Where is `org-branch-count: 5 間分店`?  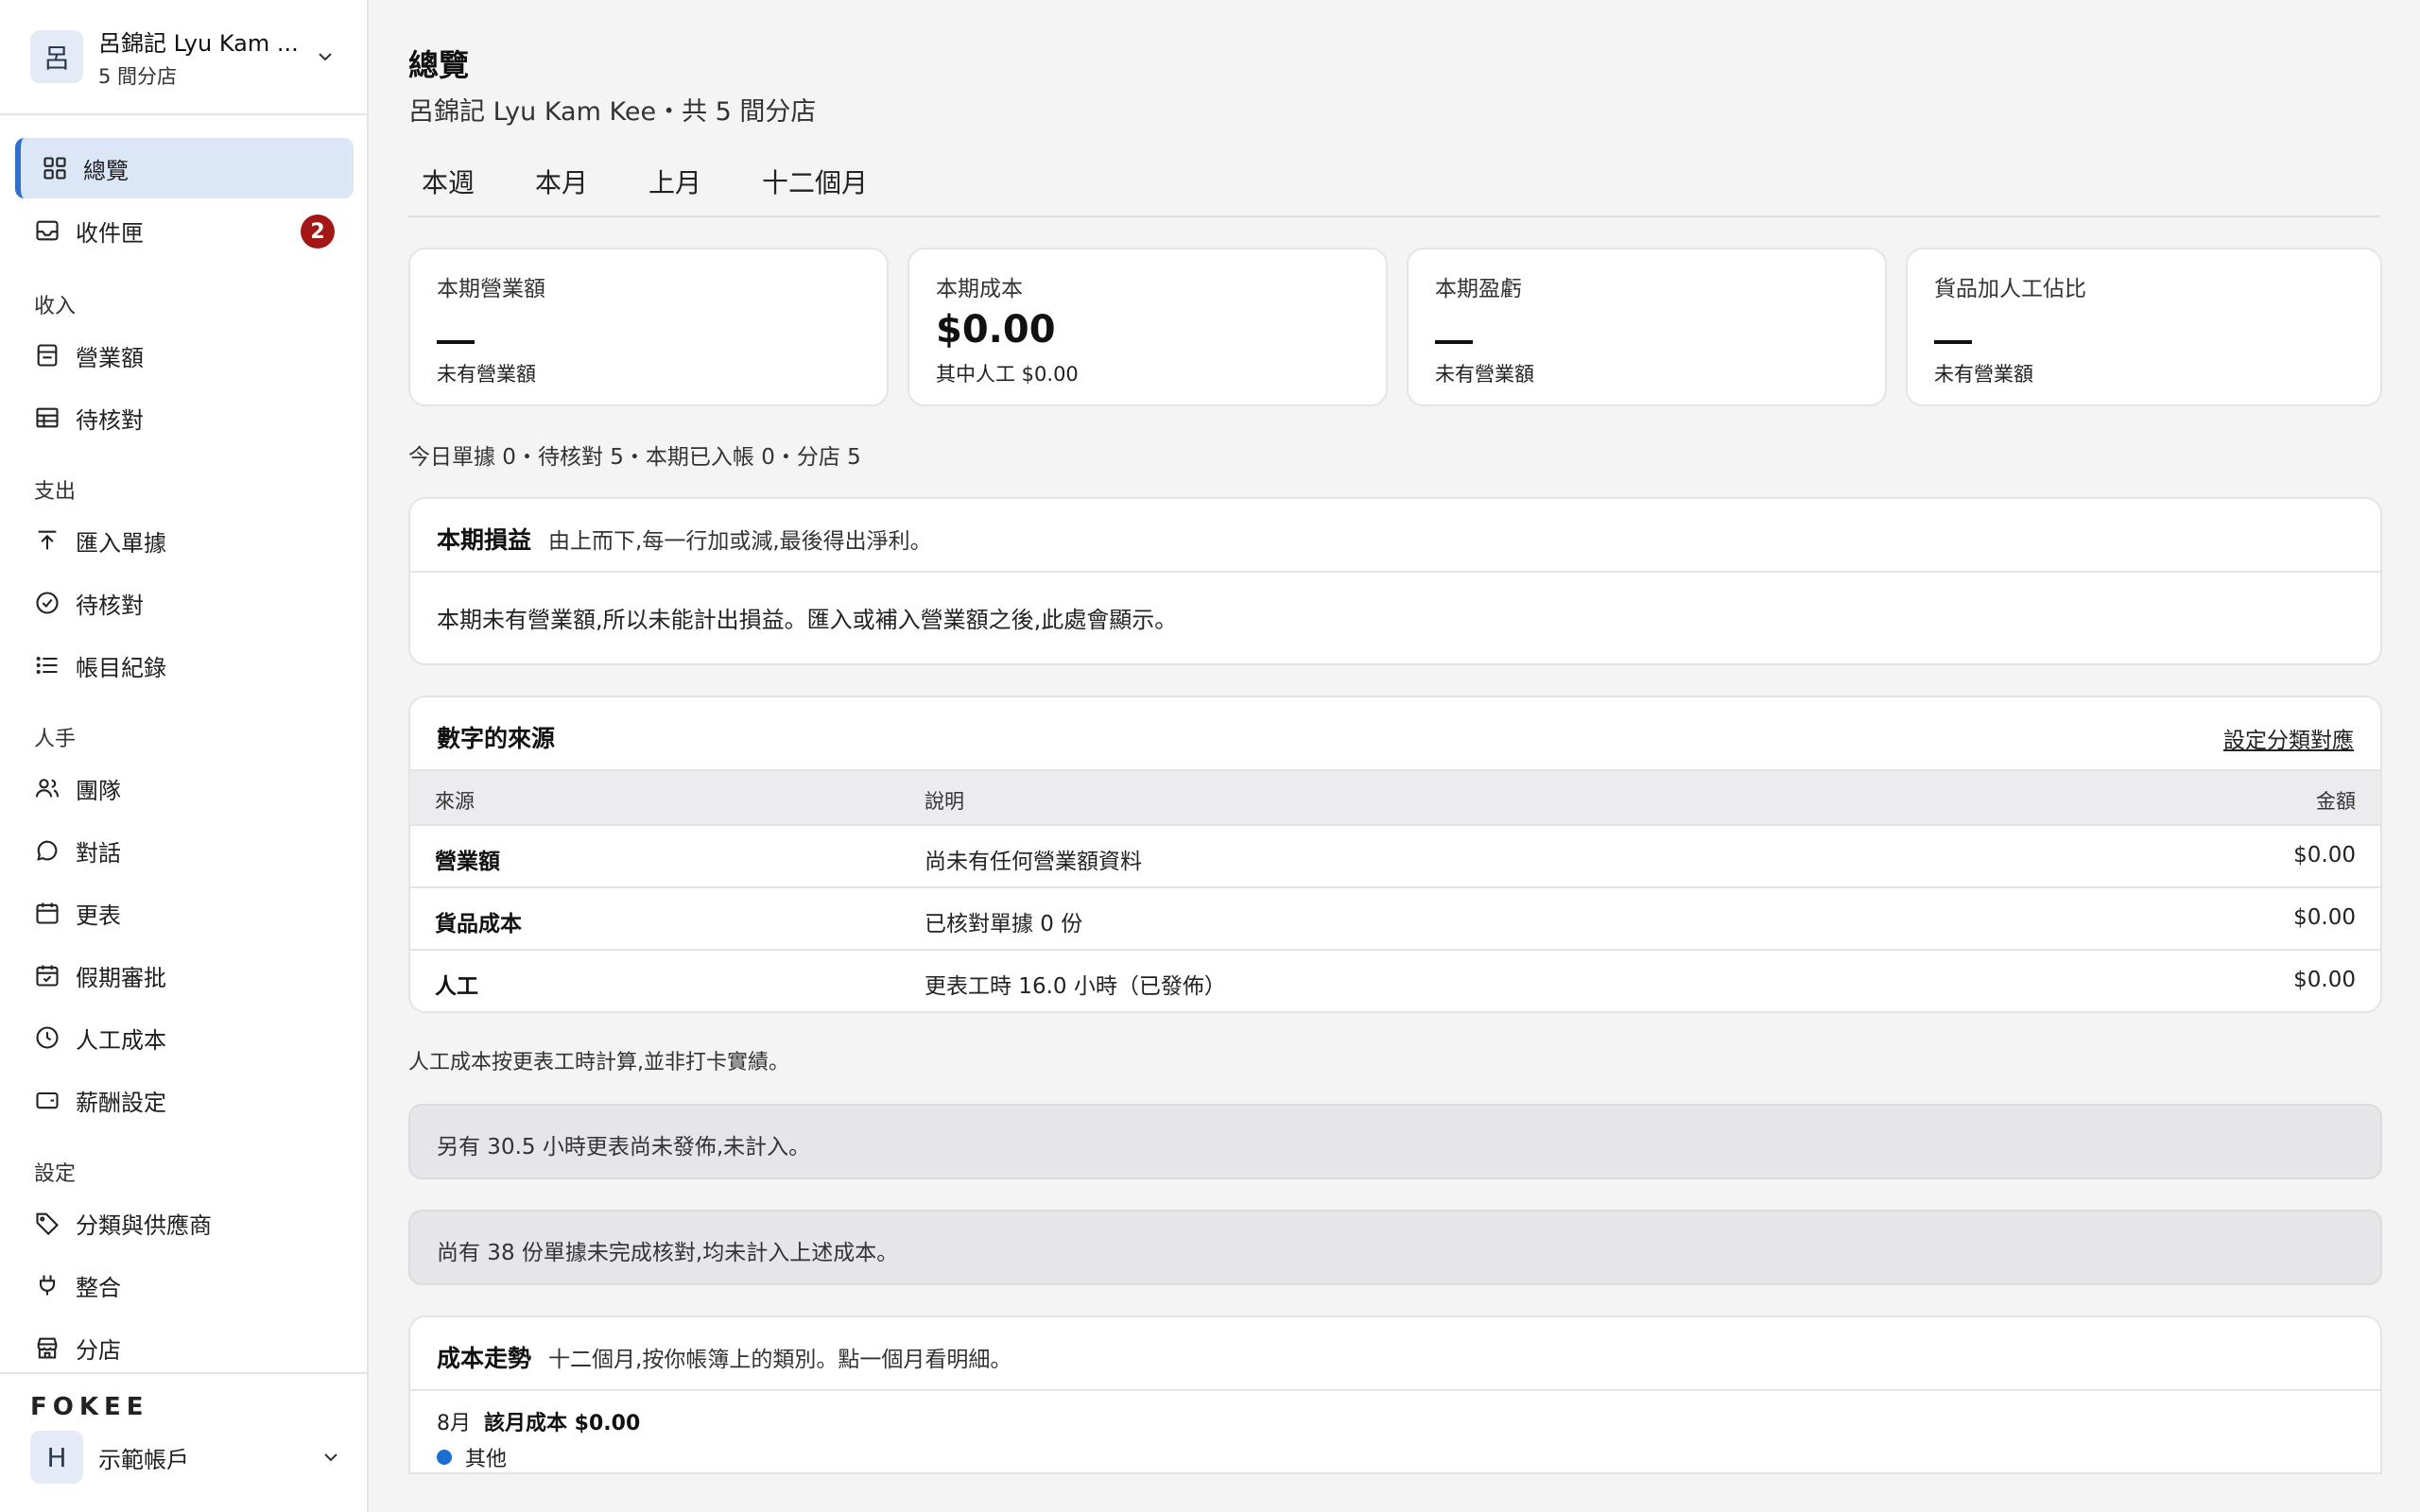 org-branch-count: 5 間分店 is located at coordinates (138, 76).